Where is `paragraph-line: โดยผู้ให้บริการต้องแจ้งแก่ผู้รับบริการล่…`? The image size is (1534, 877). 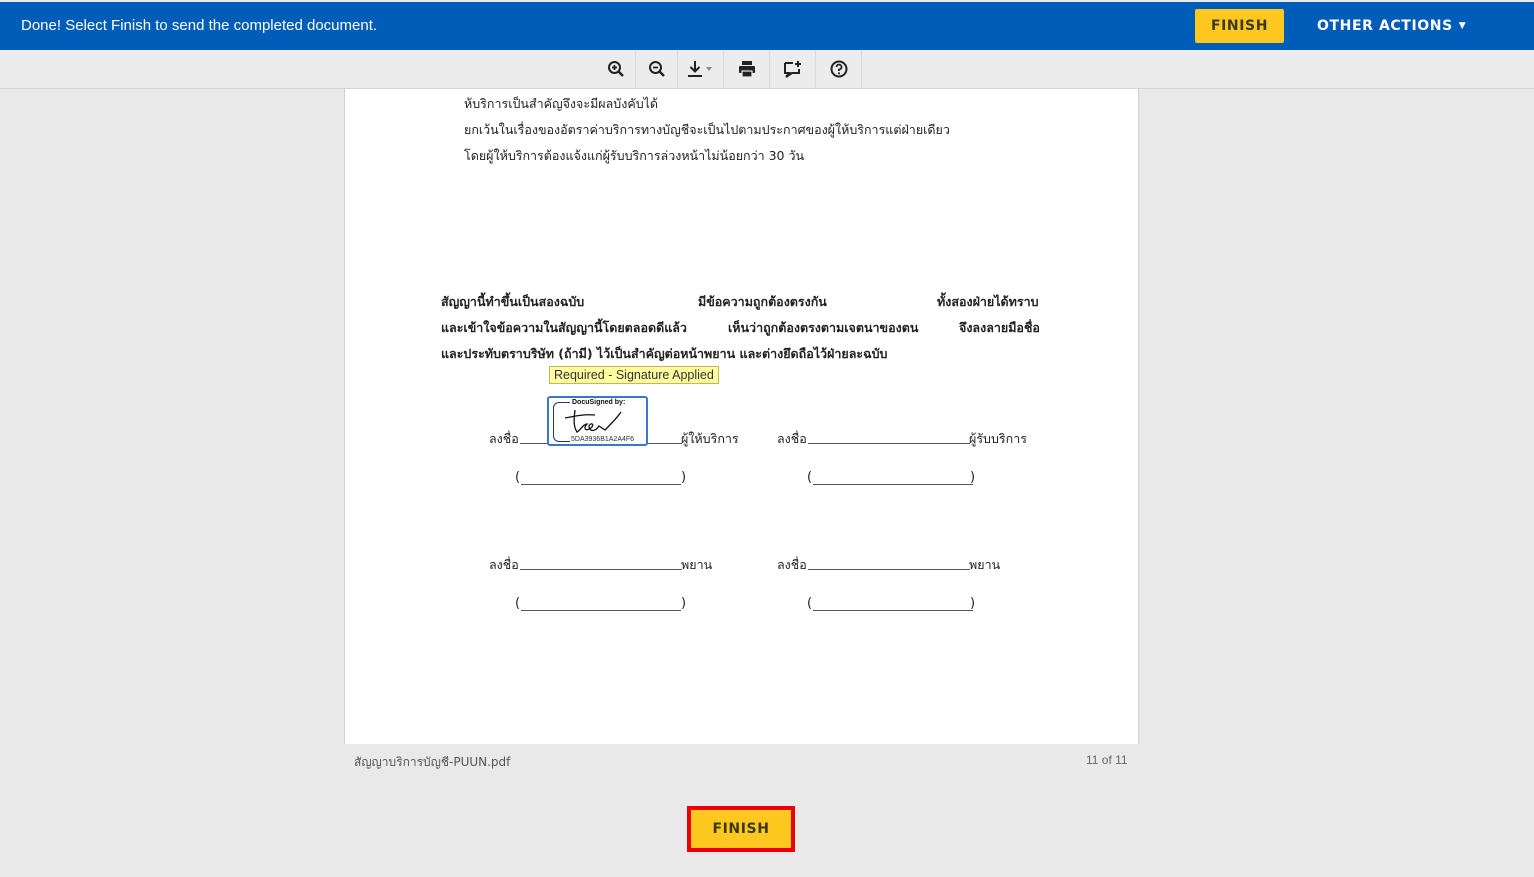 paragraph-line: โดยผู้ให้บริการต้องแจ้งแก่ผู้รับบริการล่… is located at coordinates (634, 155).